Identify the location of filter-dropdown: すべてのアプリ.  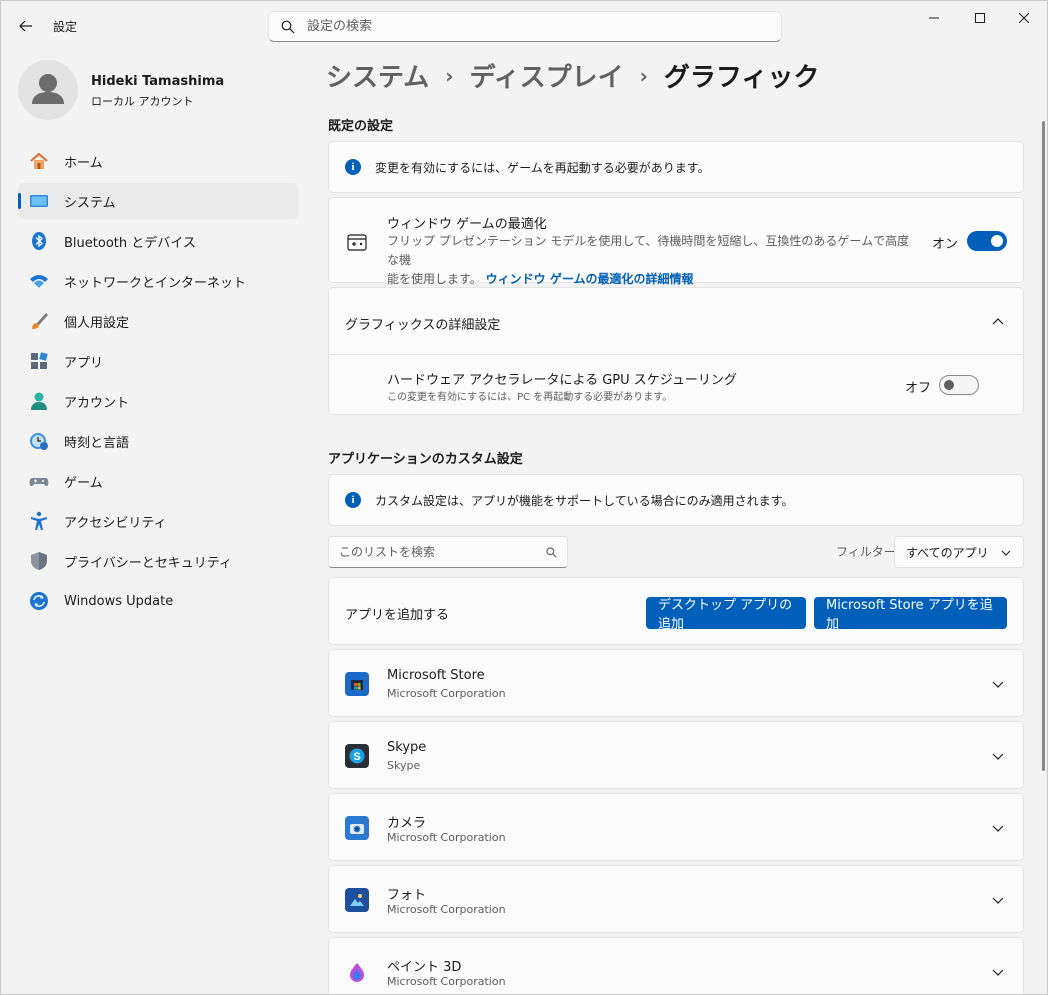
(959, 552).